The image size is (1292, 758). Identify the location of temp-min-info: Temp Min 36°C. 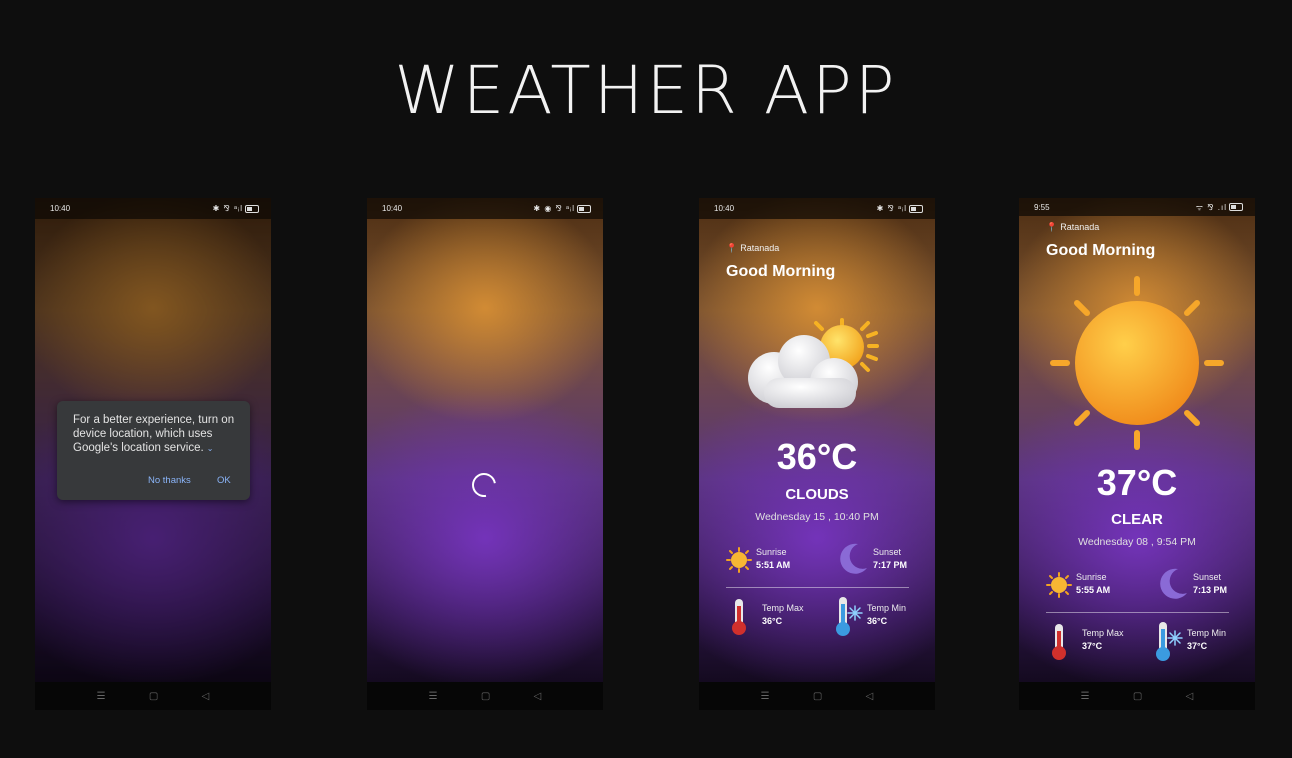
(887, 614).